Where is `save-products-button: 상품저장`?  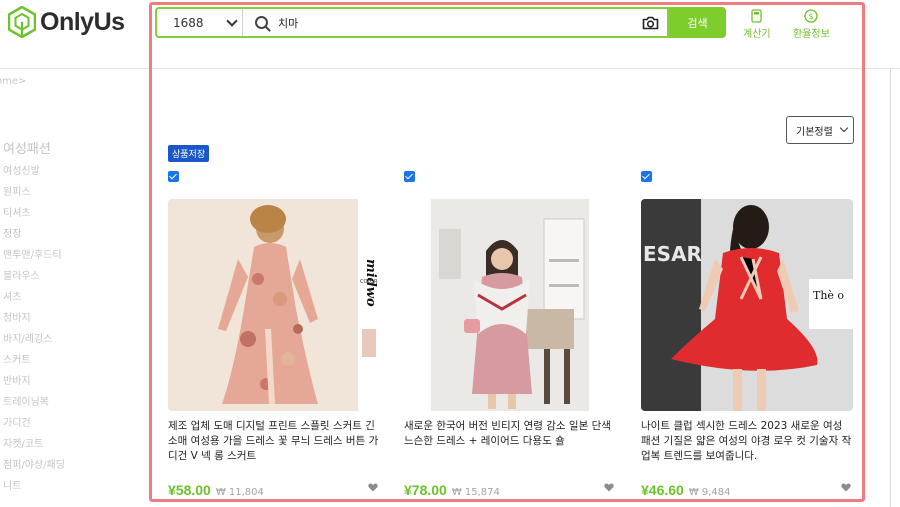 save-products-button: 상품저장 is located at coordinates (189, 153).